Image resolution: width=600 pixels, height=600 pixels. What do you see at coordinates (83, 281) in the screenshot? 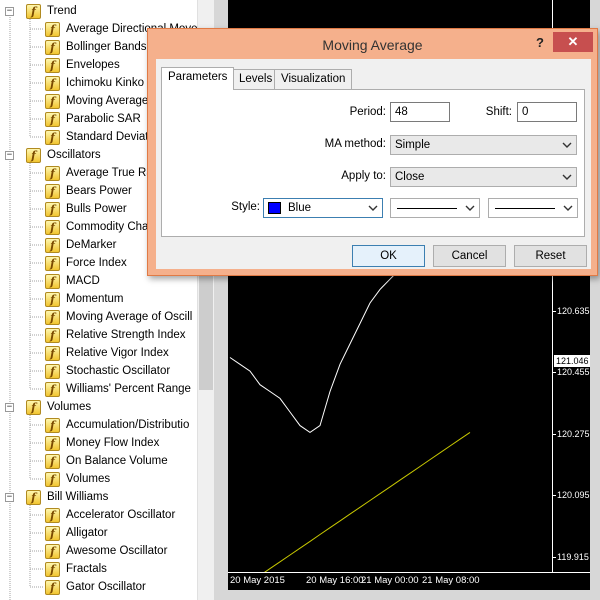
I see `tree-item-label: MACD` at bounding box center [83, 281].